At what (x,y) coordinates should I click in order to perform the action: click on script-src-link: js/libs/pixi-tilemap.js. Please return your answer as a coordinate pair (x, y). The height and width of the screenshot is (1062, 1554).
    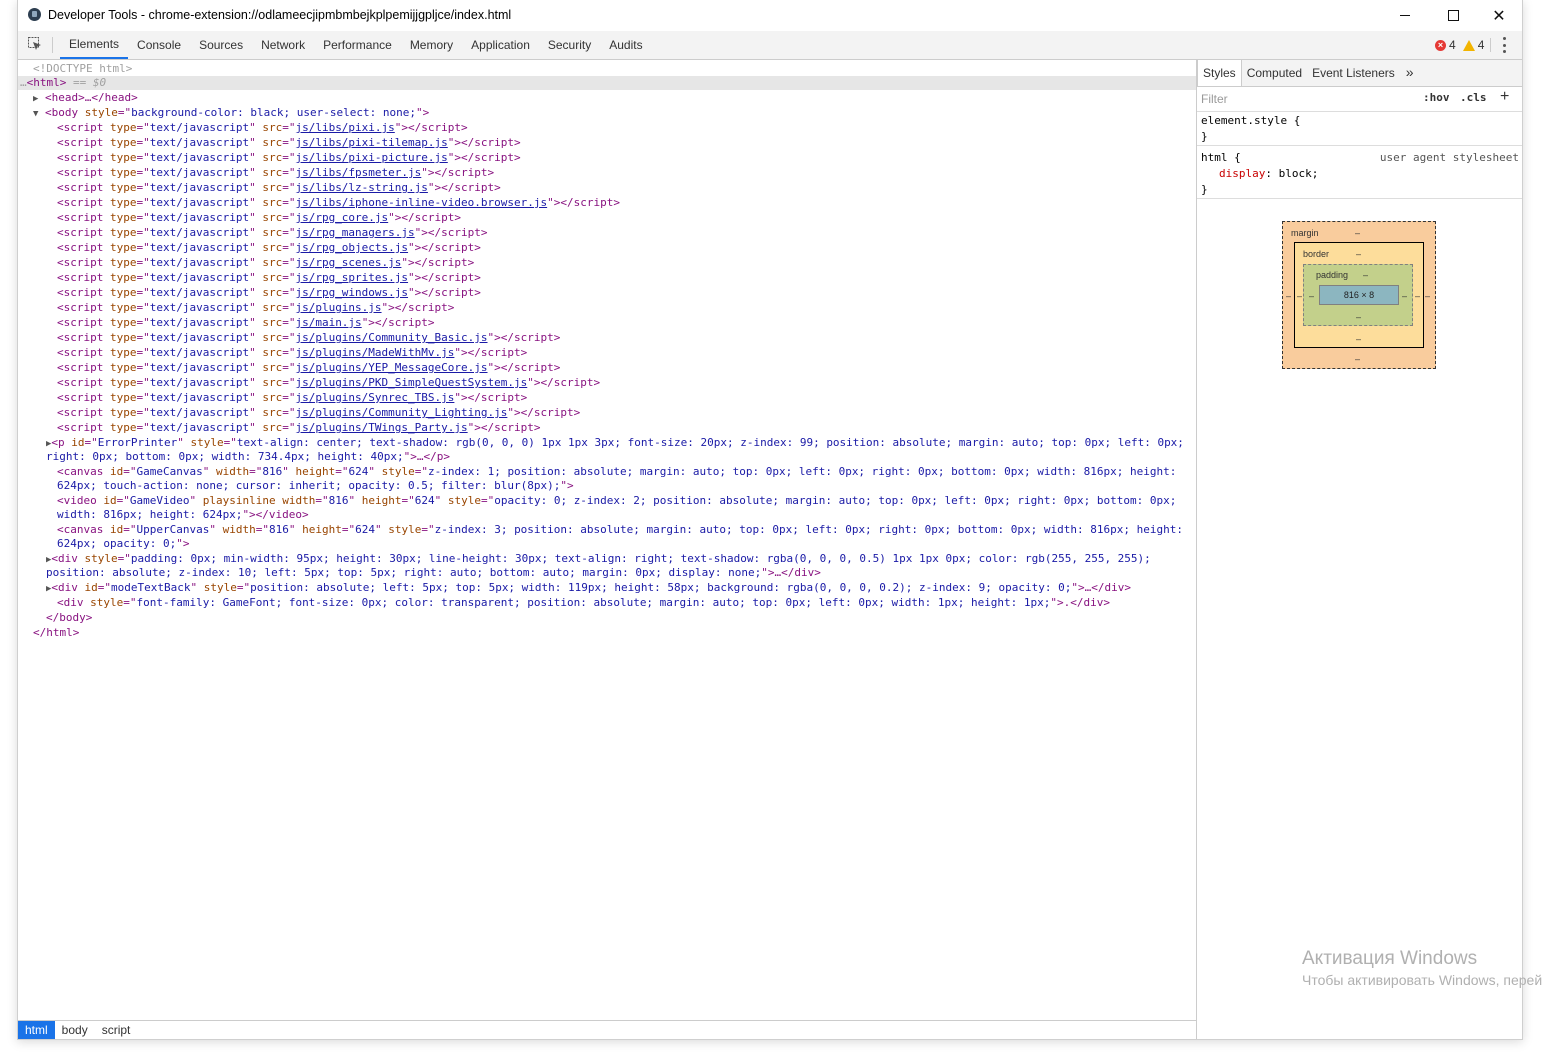
    Looking at the image, I should click on (371, 142).